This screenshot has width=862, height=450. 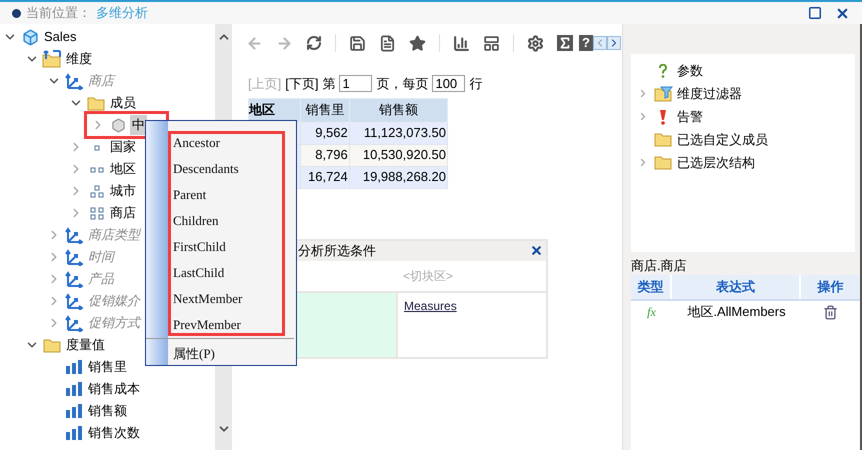 I want to click on slice-area: <切块区>, so click(x=427, y=275).